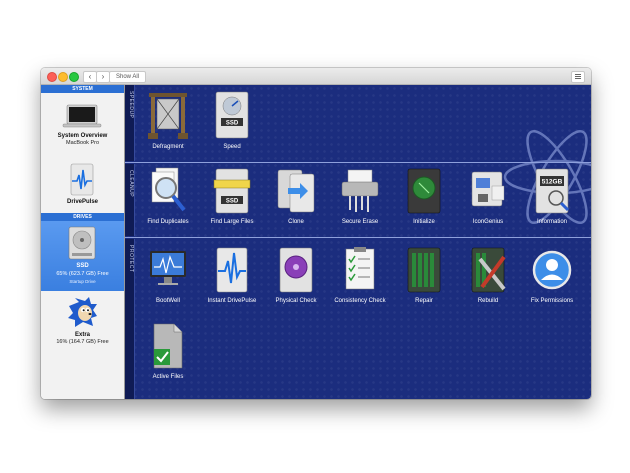 This screenshot has width=630, height=473. Describe the element at coordinates (296, 301) in the screenshot. I see `tile-label: Physical Check` at that location.